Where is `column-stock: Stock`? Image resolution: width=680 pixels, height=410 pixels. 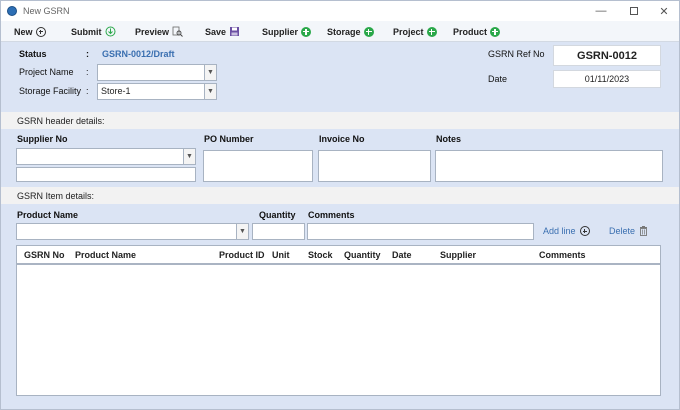
column-stock: Stock is located at coordinates (320, 255).